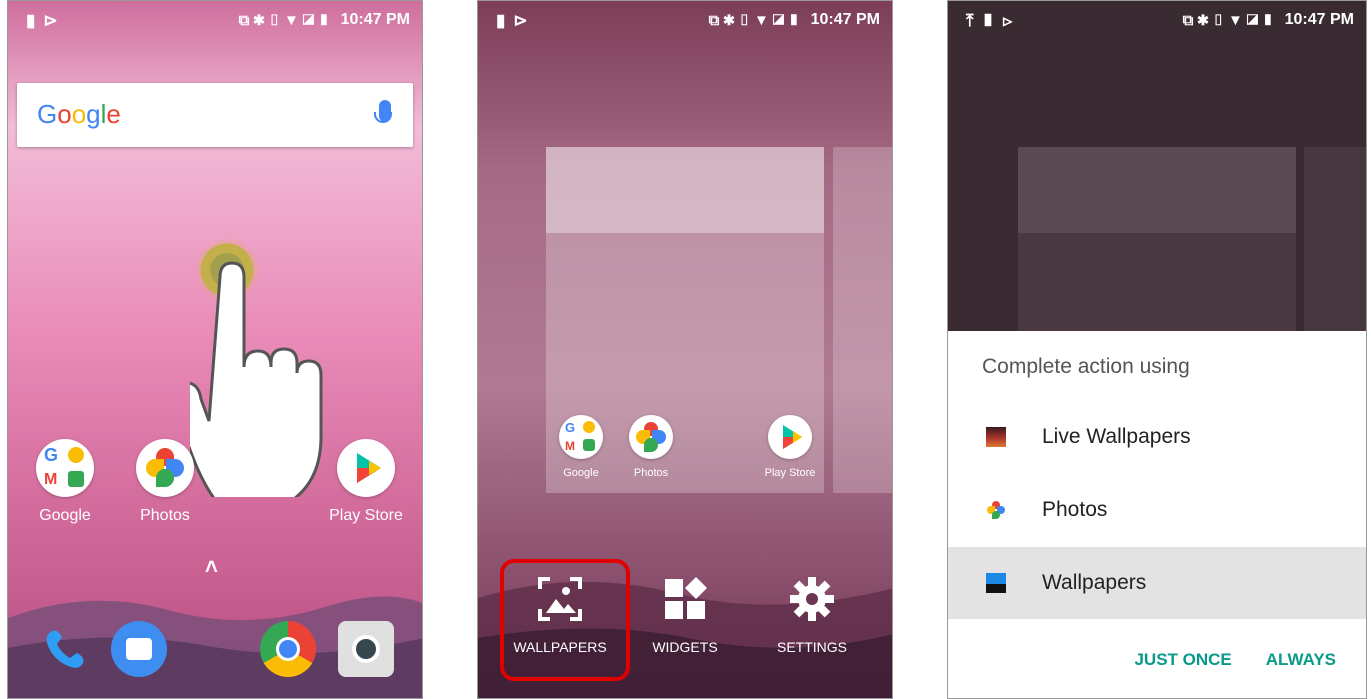  Describe the element at coordinates (66, 649) in the screenshot. I see `phone-icon` at that location.